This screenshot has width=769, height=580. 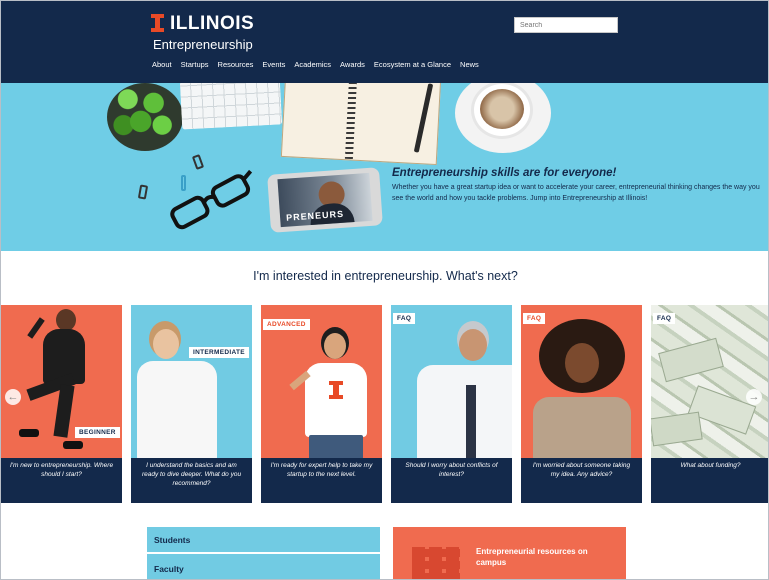 I want to click on coffee-image, so click(x=502, y=109).